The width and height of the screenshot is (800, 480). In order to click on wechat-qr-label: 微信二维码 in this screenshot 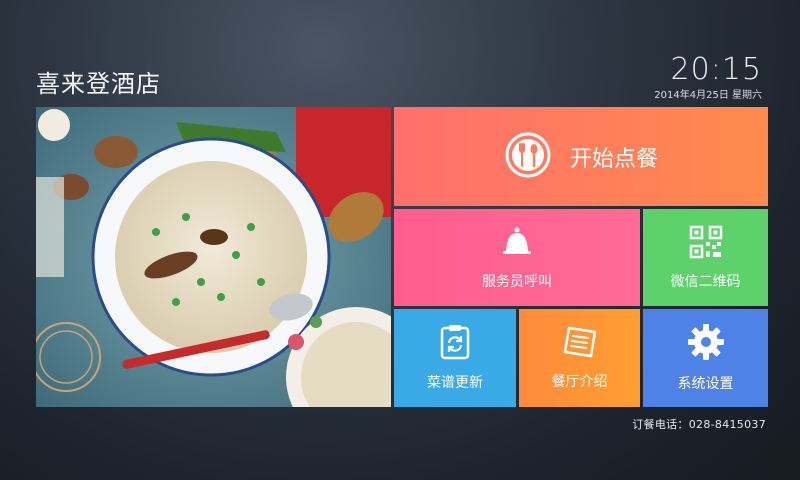, I will do `click(705, 281)`.